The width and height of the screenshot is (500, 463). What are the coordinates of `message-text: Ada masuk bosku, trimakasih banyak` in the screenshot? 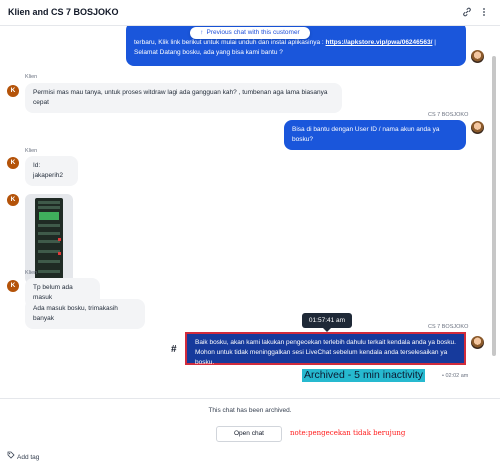 It's located at (75, 313).